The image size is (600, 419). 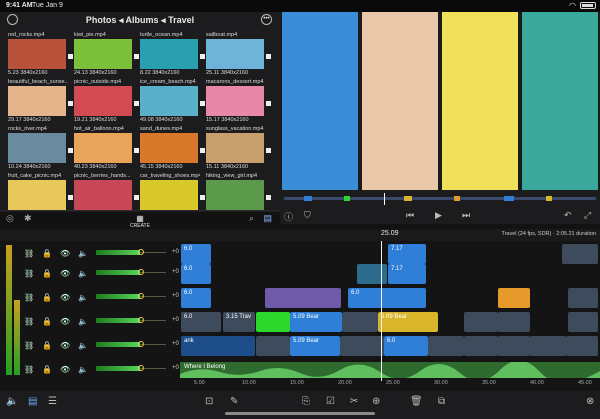 I want to click on inspector-icon: ▤, so click(x=32, y=401).